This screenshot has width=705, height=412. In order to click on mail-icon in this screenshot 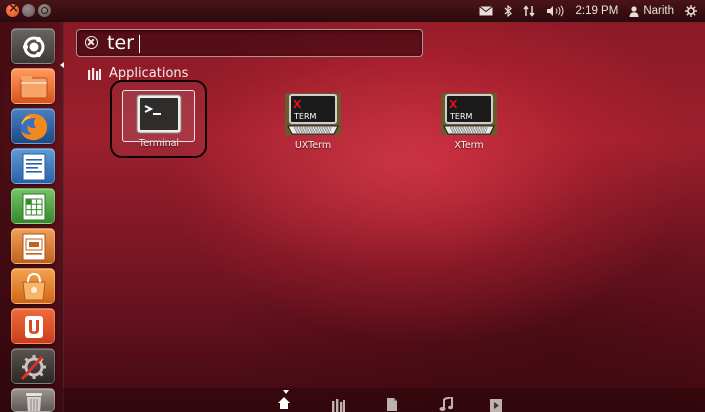, I will do `click(486, 11)`.